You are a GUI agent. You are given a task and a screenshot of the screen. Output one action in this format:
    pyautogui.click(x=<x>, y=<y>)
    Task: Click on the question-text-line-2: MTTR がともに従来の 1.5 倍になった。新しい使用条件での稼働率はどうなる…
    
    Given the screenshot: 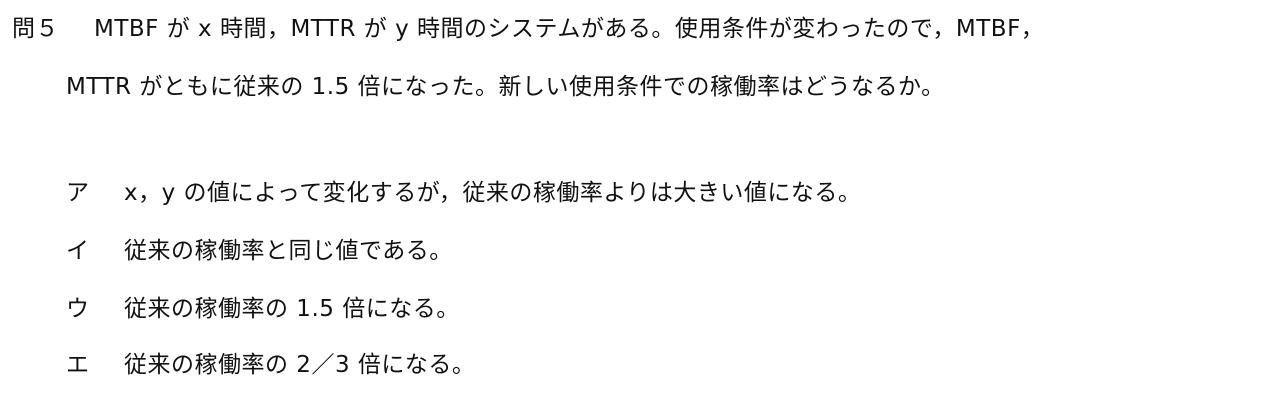 What is the action you would take?
    pyautogui.click(x=505, y=87)
    